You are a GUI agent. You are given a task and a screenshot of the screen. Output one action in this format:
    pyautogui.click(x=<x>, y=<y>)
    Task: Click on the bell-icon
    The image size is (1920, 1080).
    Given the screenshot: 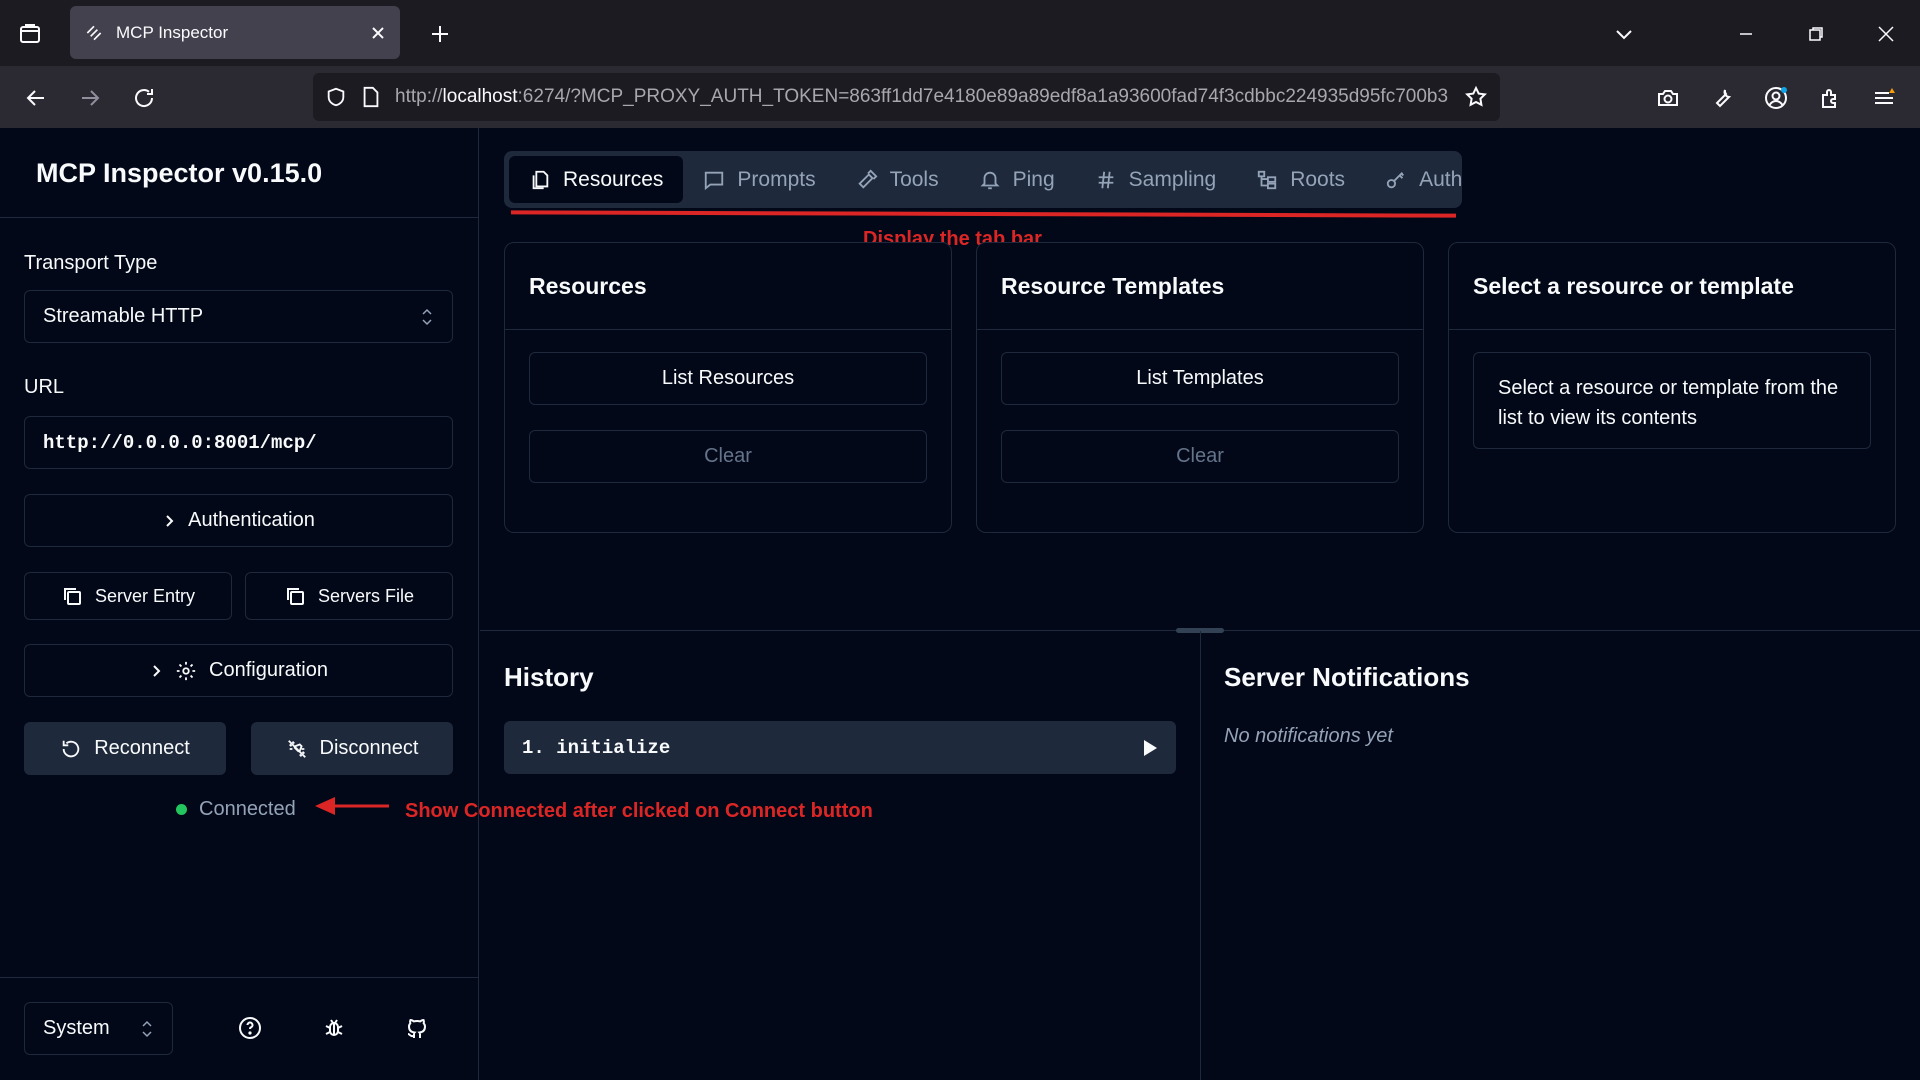 What is the action you would take?
    pyautogui.click(x=990, y=180)
    